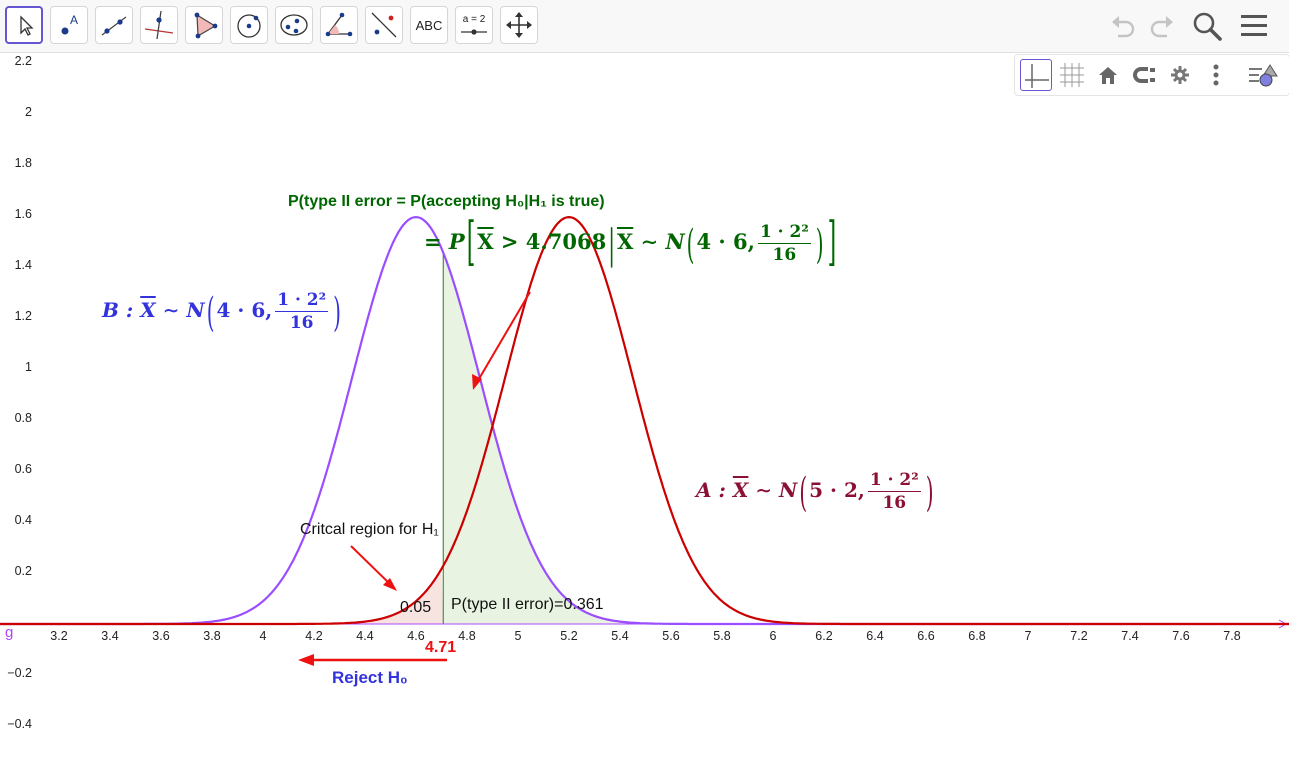 Image resolution: width=1289 pixels, height=776 pixels. I want to click on ellipse-icon, so click(294, 25).